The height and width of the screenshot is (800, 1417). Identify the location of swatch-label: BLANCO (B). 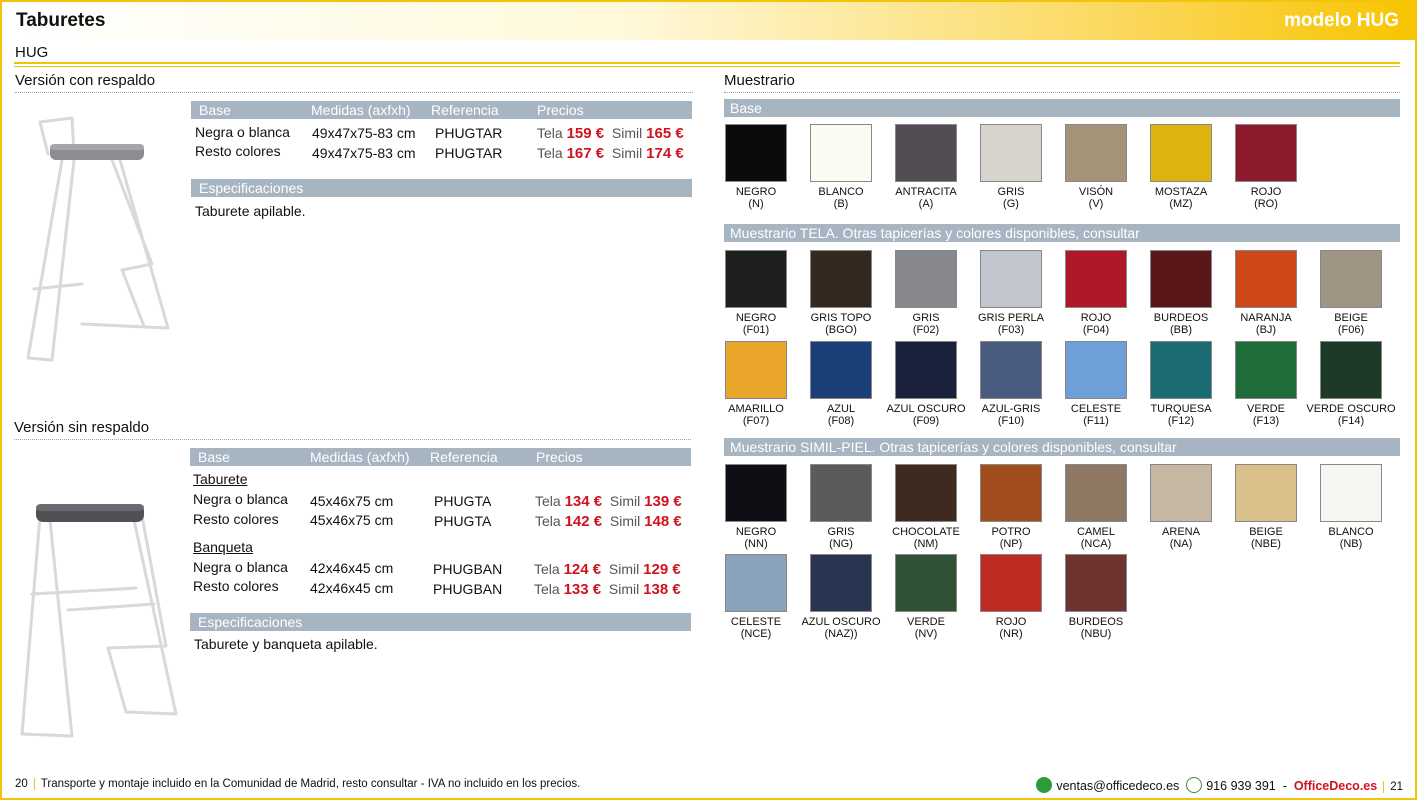
(841, 198).